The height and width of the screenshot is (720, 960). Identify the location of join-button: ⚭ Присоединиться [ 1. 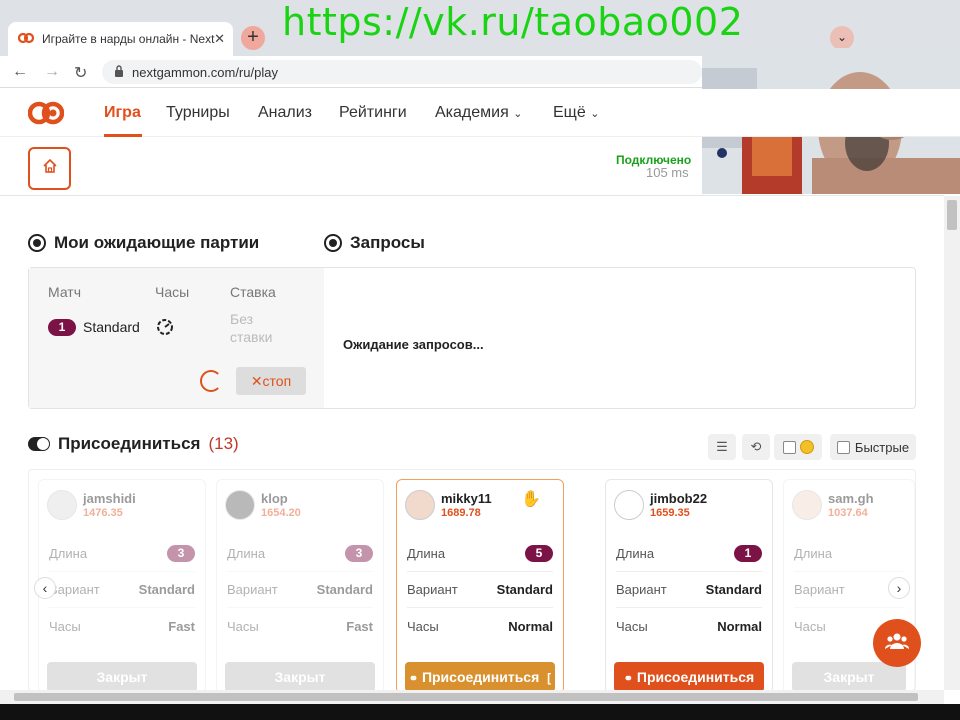
(480, 677).